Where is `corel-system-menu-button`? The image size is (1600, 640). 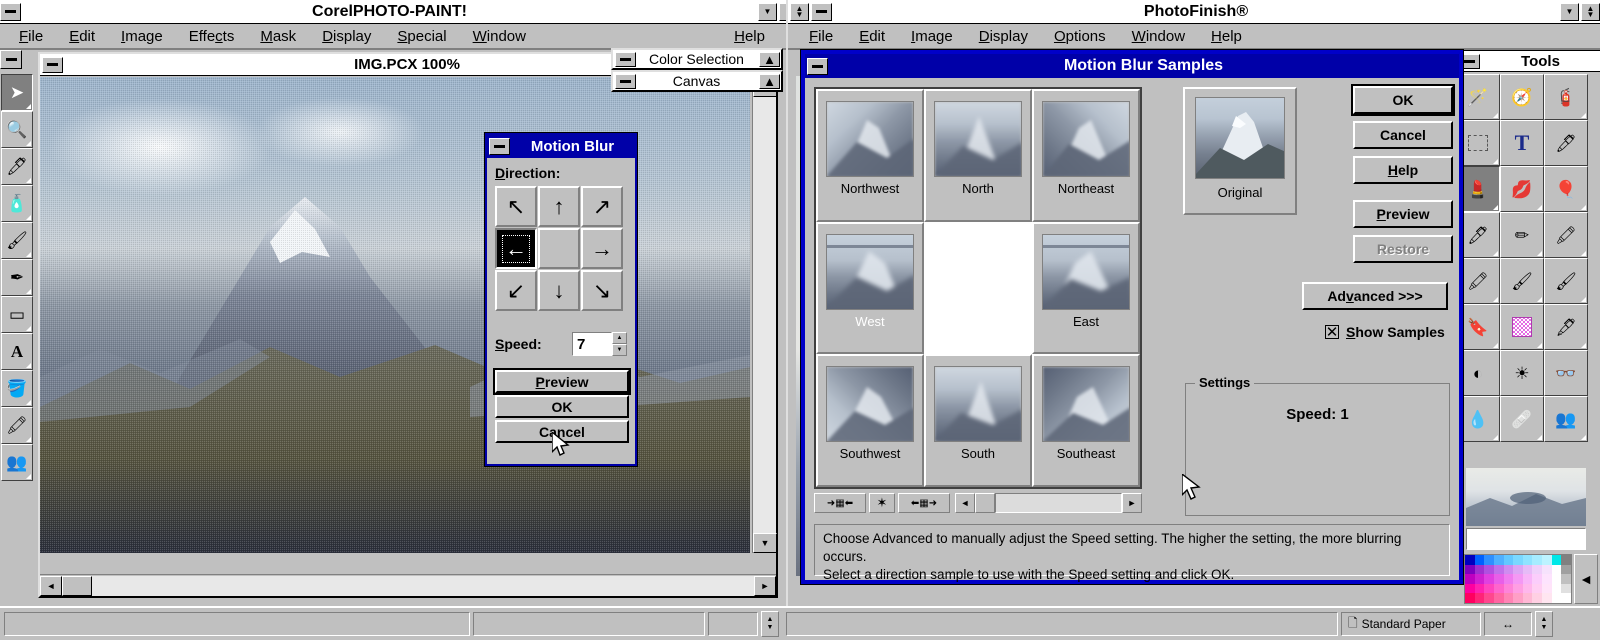 corel-system-menu-button is located at coordinates (10, 11).